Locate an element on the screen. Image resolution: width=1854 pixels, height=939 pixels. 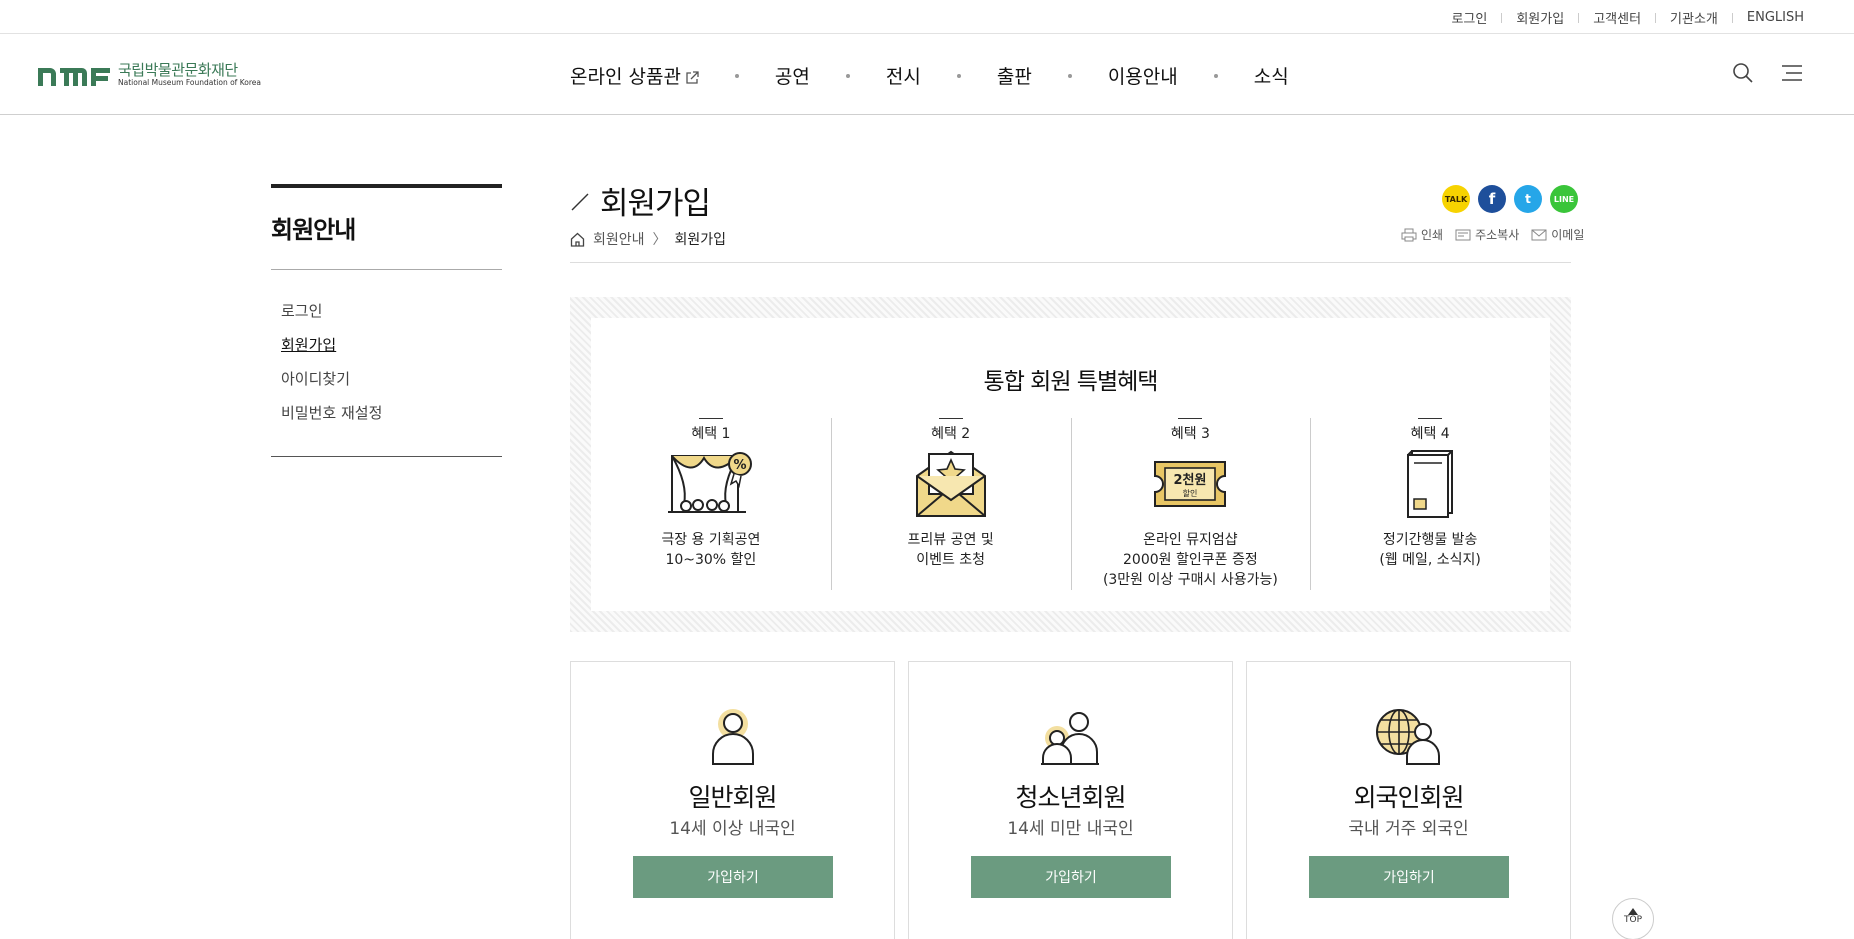
scroll-top-button: TOP is located at coordinates (1633, 918).